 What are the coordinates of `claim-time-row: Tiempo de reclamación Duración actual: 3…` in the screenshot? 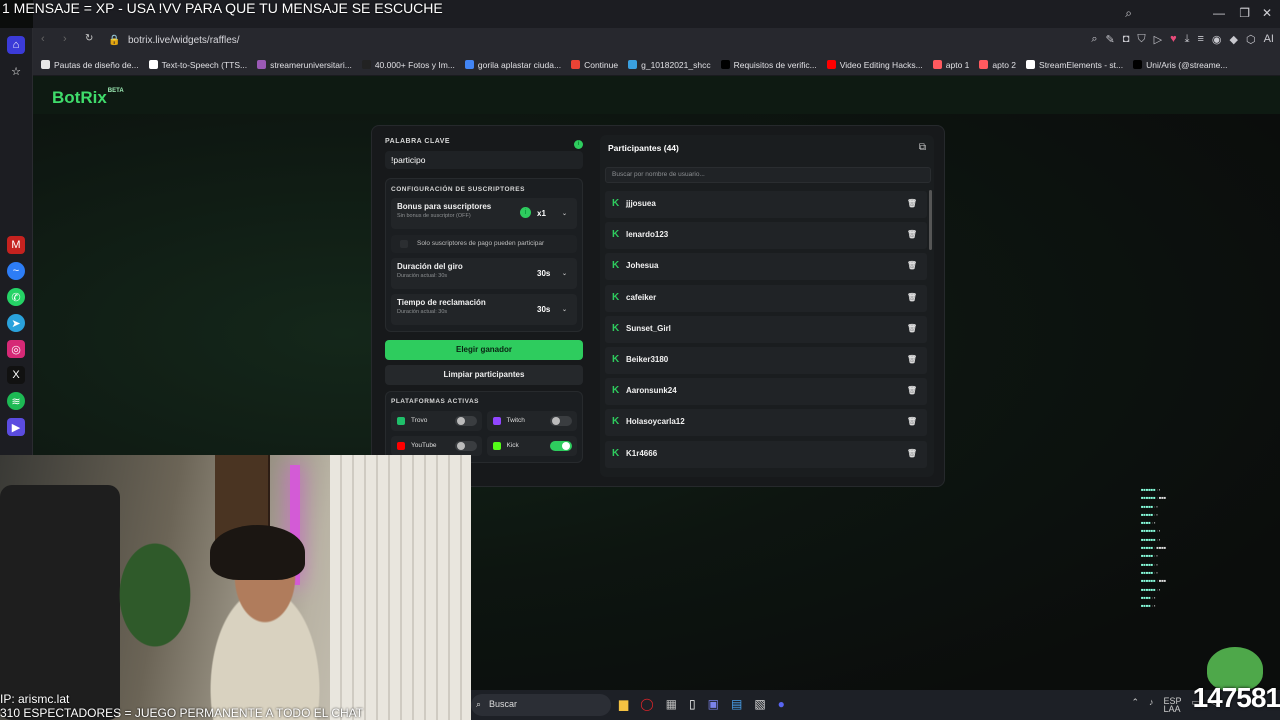 It's located at (484, 309).